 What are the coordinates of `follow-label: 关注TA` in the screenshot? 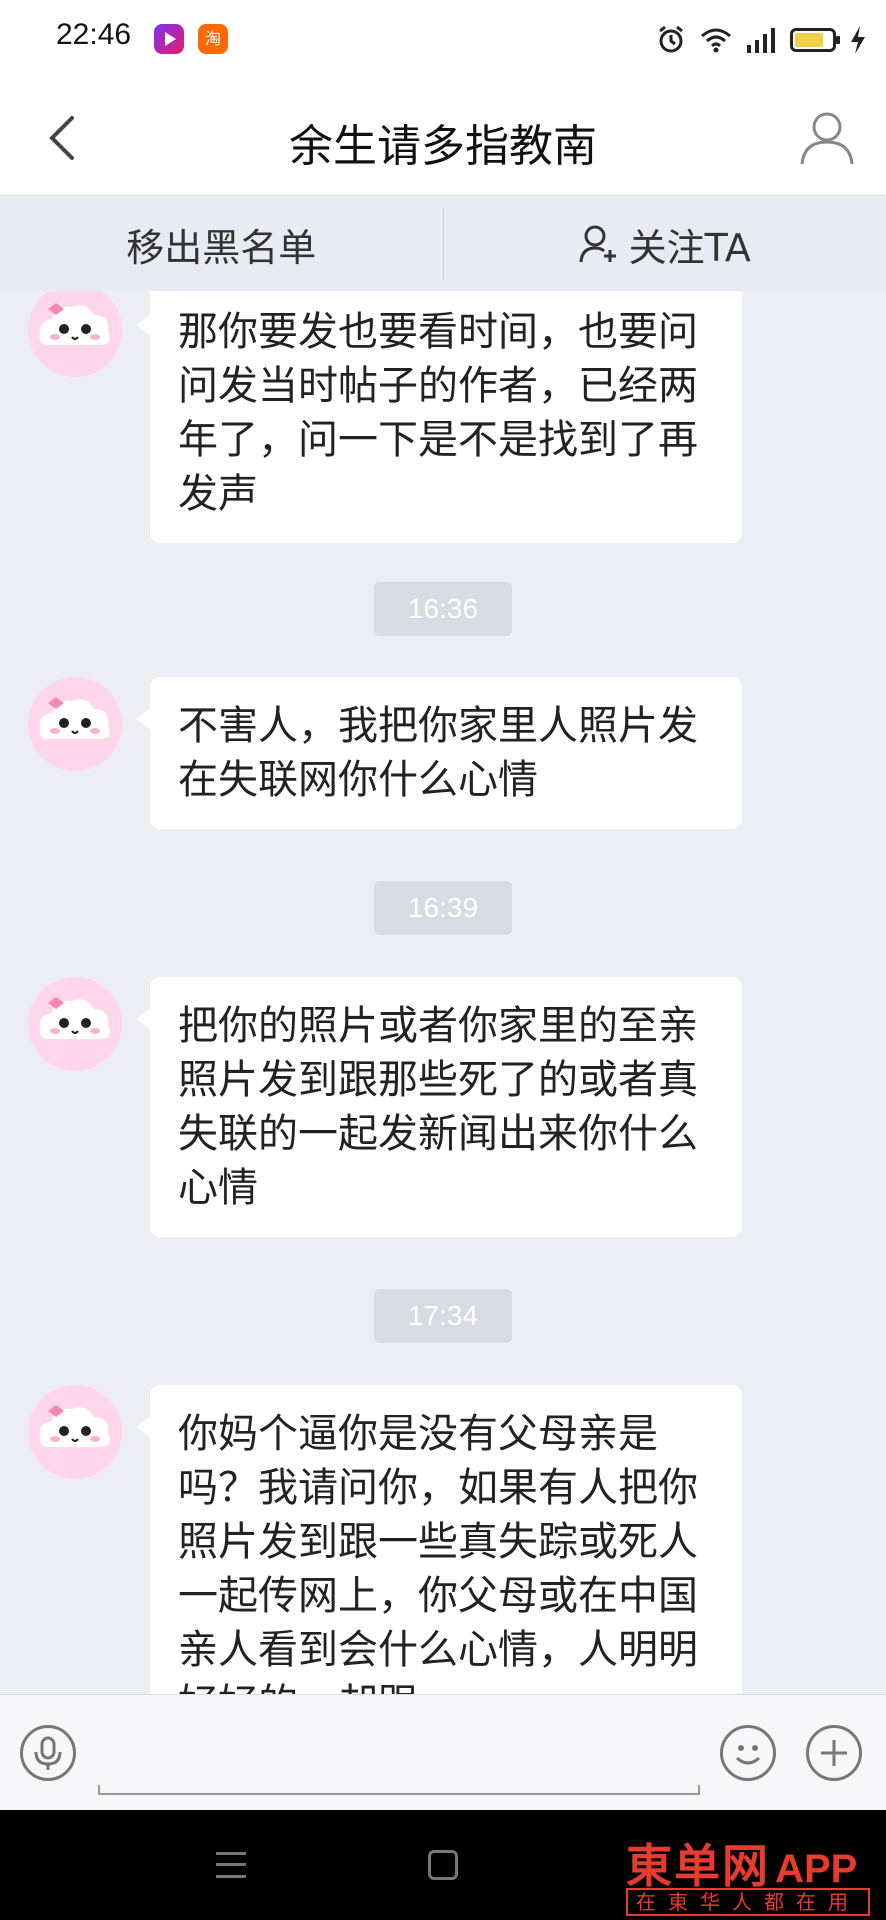 It's located at (689, 247).